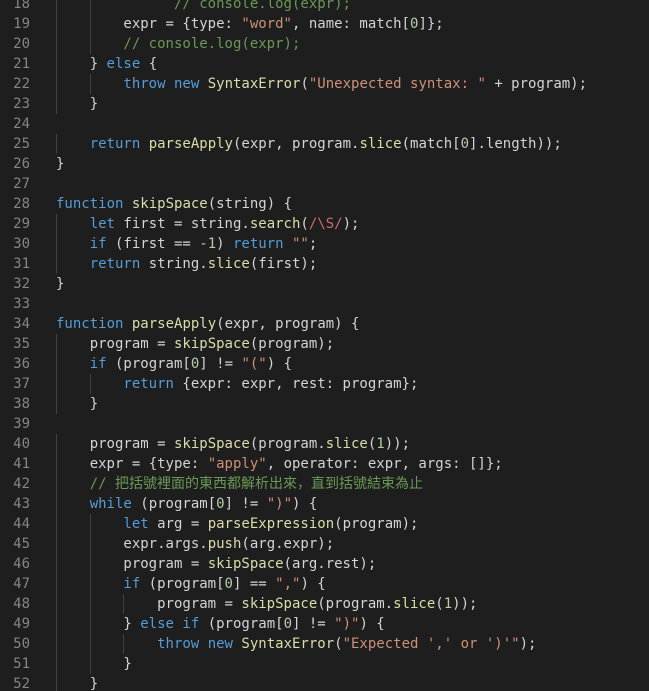 This screenshot has height=691, width=649. Describe the element at coordinates (324, 404) in the screenshot. I see `code-line: 38}` at that location.